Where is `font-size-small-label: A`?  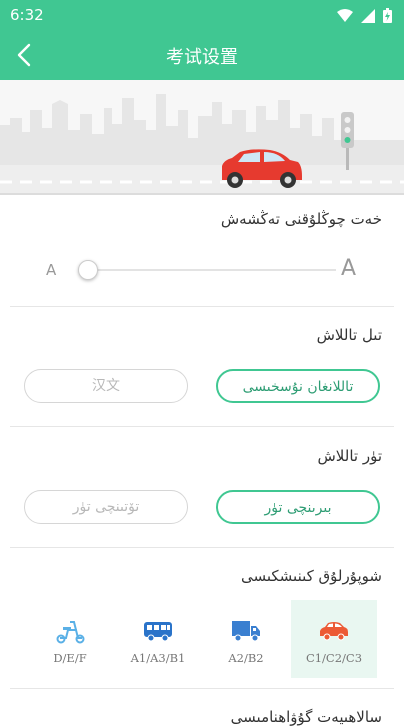
font-size-small-label: A is located at coordinates (51, 270).